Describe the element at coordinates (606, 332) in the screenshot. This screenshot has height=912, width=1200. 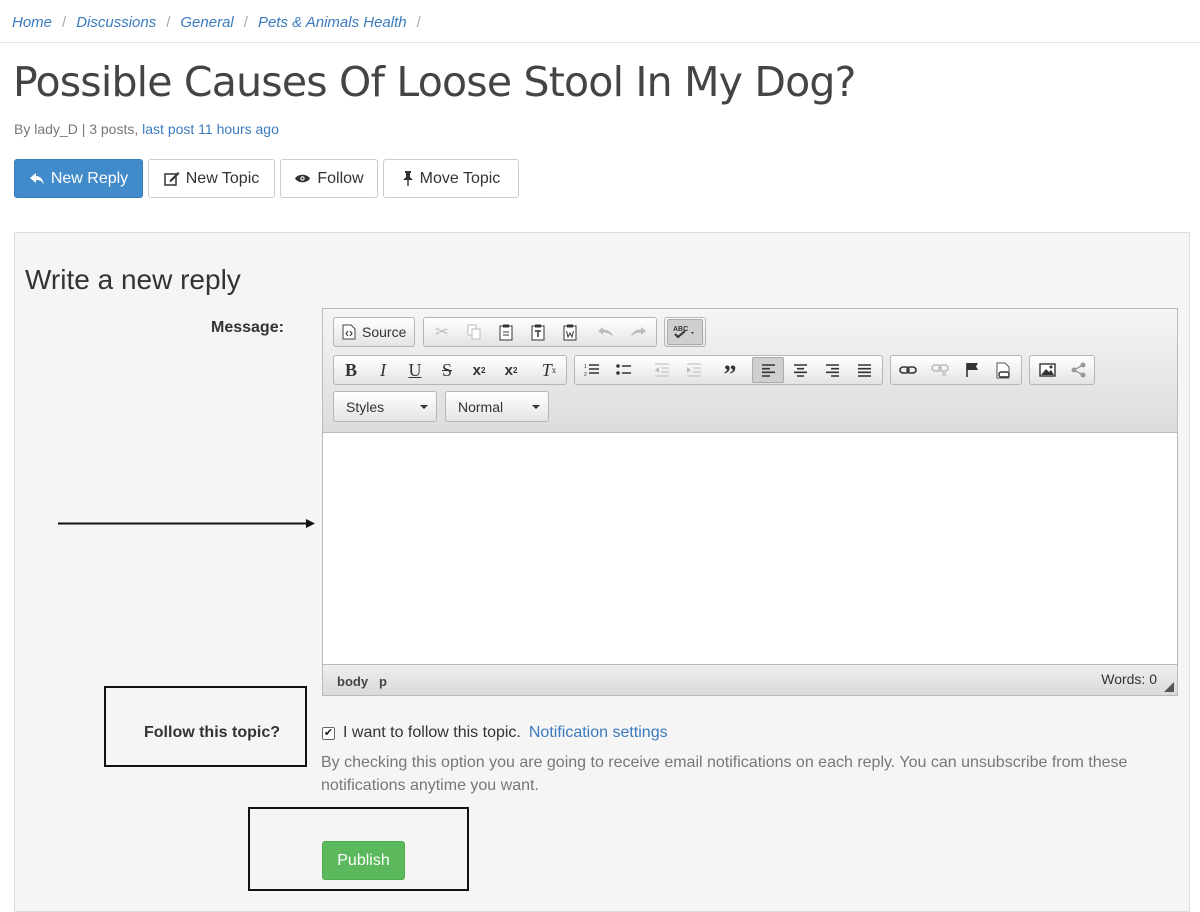
I see `undo-icon` at that location.